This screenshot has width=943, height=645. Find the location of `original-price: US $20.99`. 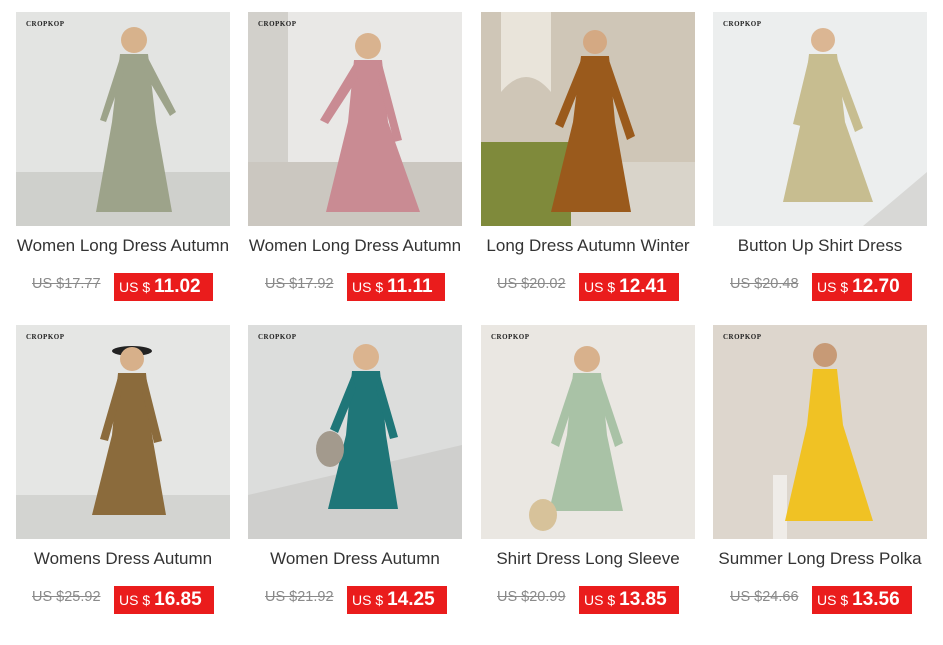

original-price: US $20.99 is located at coordinates (531, 597).